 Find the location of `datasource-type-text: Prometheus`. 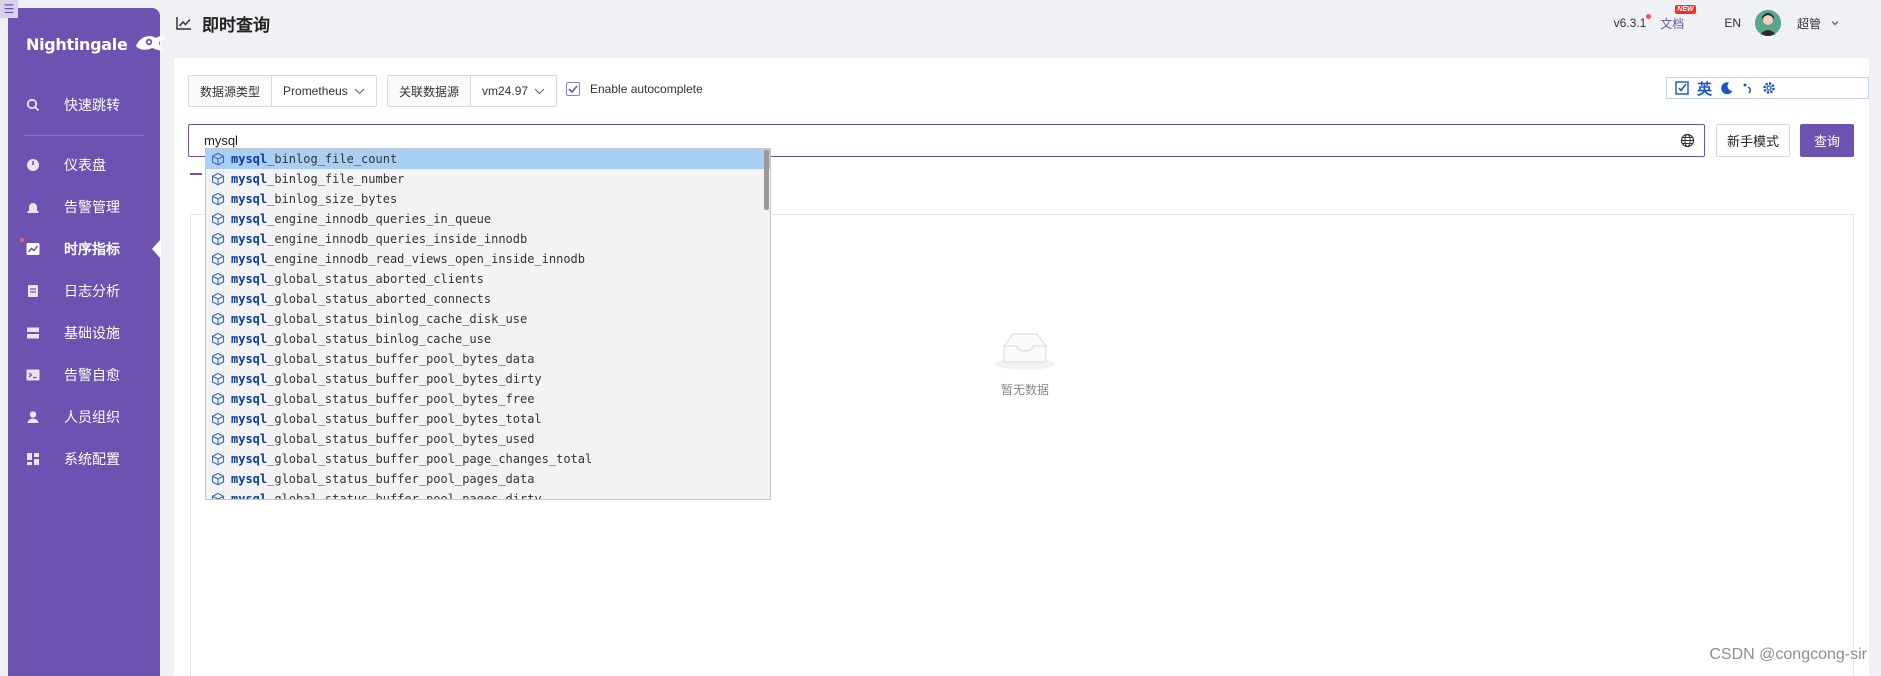

datasource-type-text: Prometheus is located at coordinates (315, 91).